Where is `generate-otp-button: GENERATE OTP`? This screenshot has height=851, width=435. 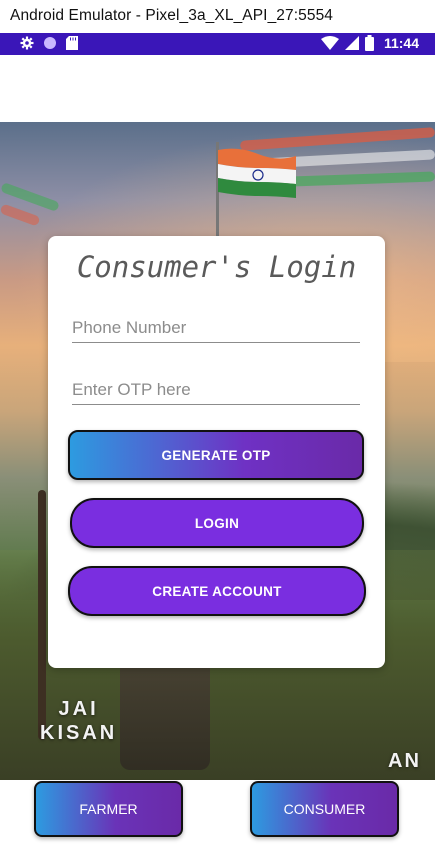
generate-otp-button: GENERATE OTP is located at coordinates (216, 455).